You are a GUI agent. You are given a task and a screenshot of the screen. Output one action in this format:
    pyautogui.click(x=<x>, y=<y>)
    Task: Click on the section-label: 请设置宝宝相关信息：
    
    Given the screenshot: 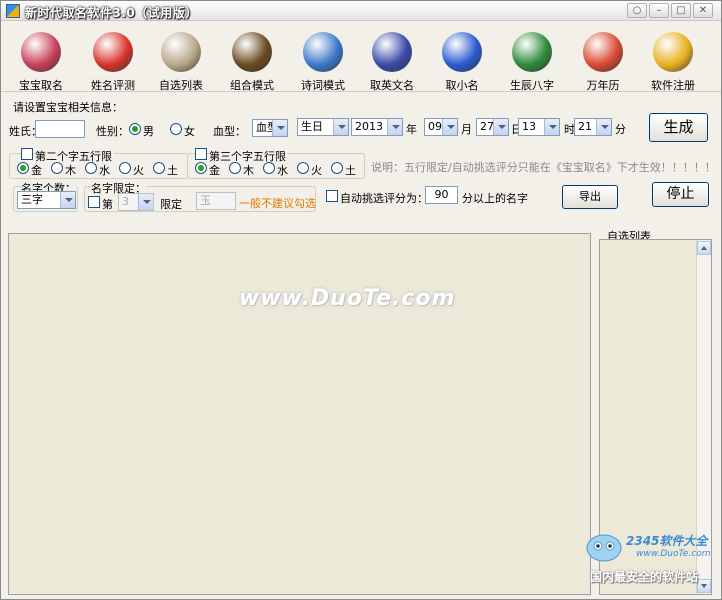 What is the action you would take?
    pyautogui.click(x=68, y=107)
    